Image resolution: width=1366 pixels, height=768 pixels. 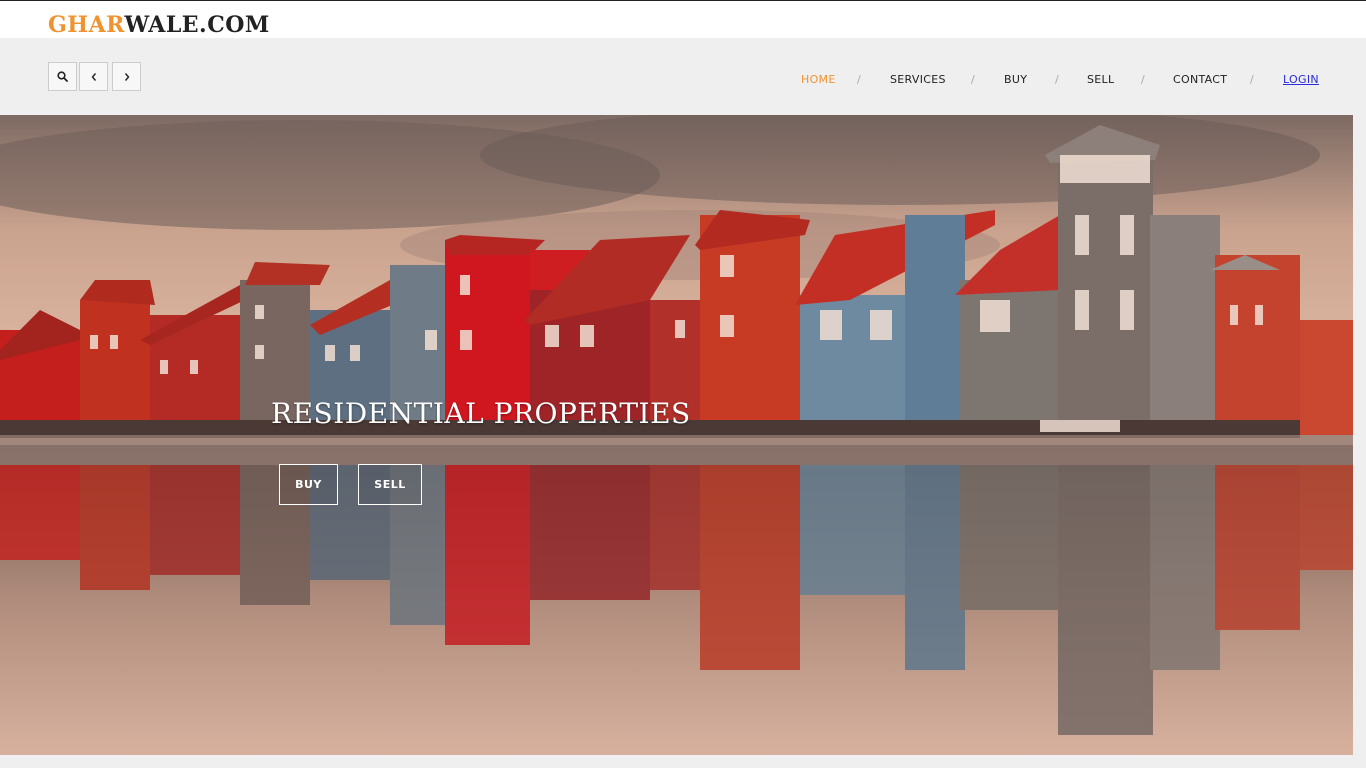 I want to click on page-scrollbar, so click(x=1359, y=435).